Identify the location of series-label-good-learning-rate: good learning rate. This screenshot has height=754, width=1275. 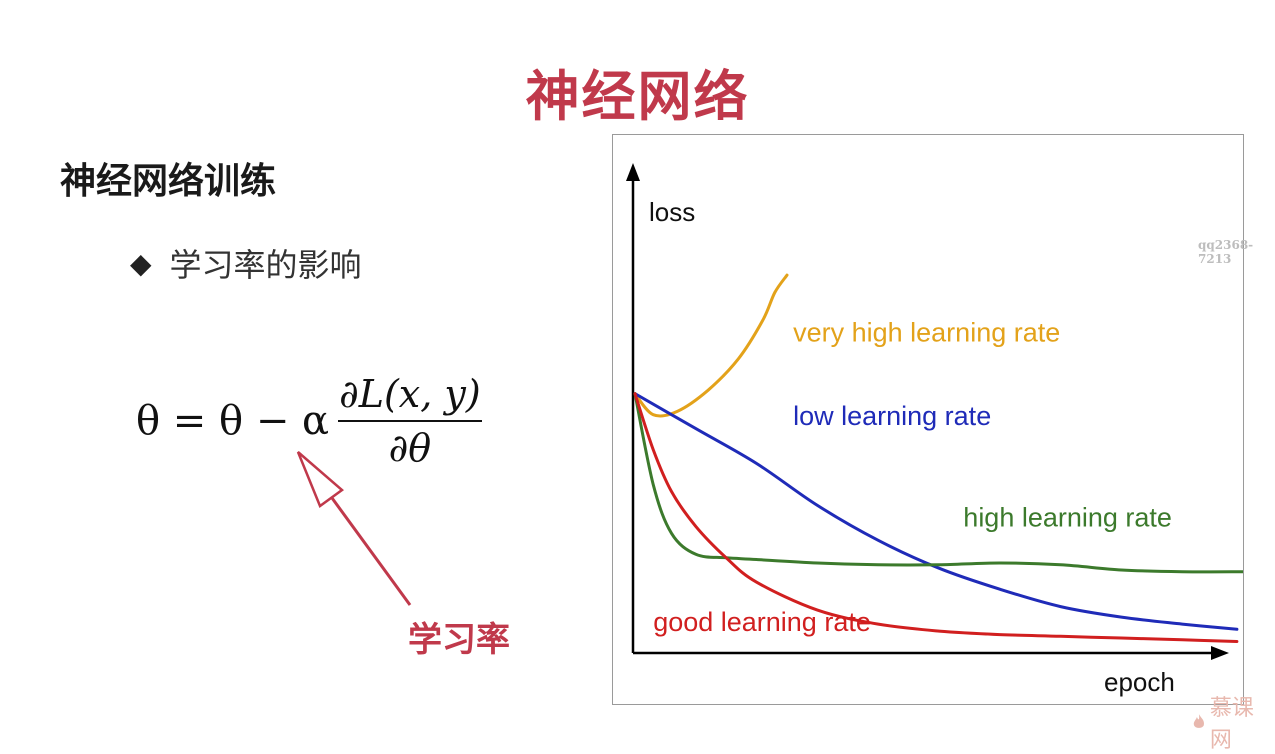
(762, 622).